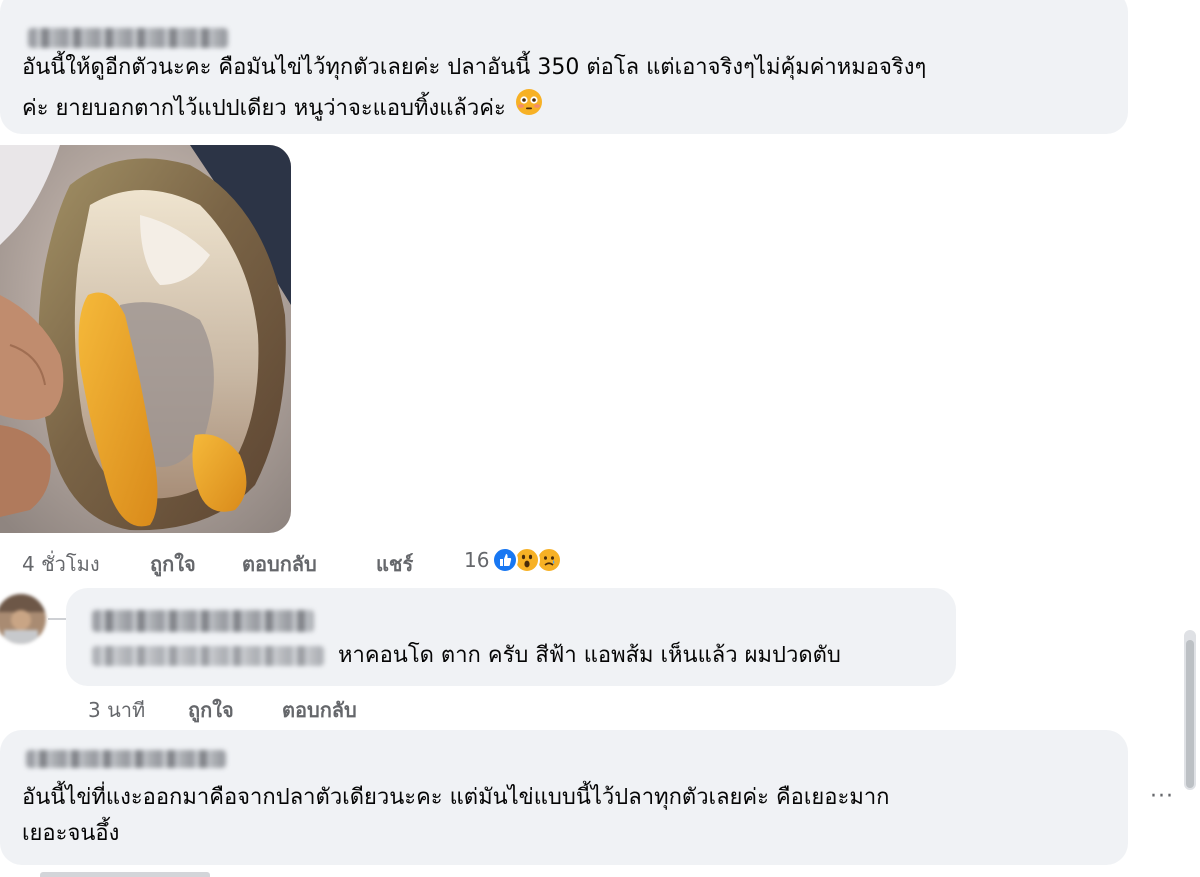 This screenshot has height=877, width=1200. What do you see at coordinates (125, 874) in the screenshot?
I see `next-comment-edge` at bounding box center [125, 874].